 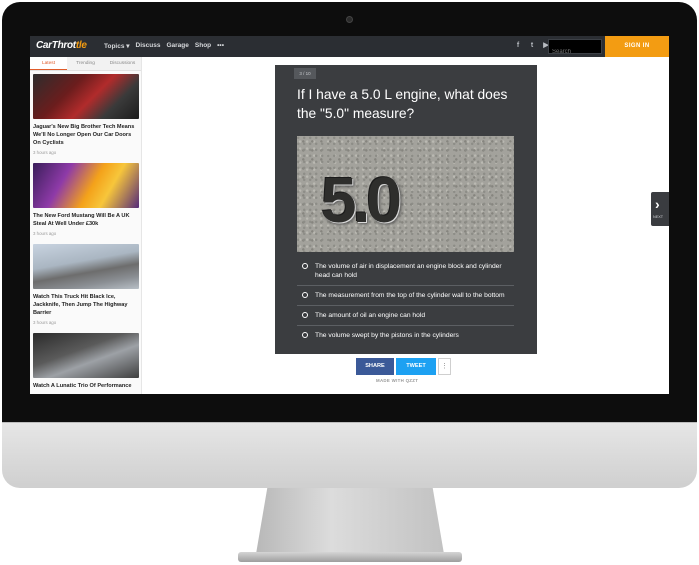 I want to click on sidebar-tabs: Latest Trending Discussions, so click(x=85, y=64).